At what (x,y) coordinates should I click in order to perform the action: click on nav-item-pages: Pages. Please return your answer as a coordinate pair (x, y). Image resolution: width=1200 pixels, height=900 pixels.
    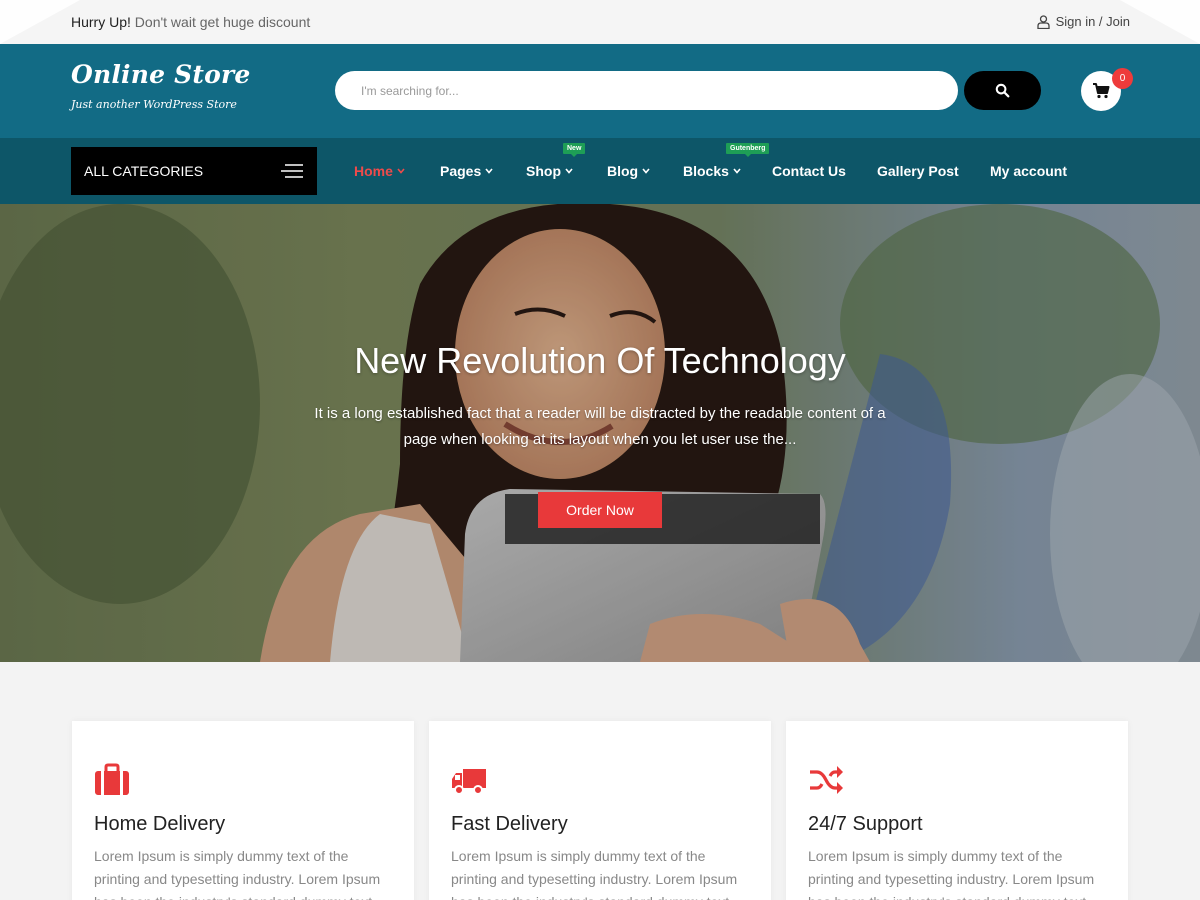
    Looking at the image, I should click on (466, 171).